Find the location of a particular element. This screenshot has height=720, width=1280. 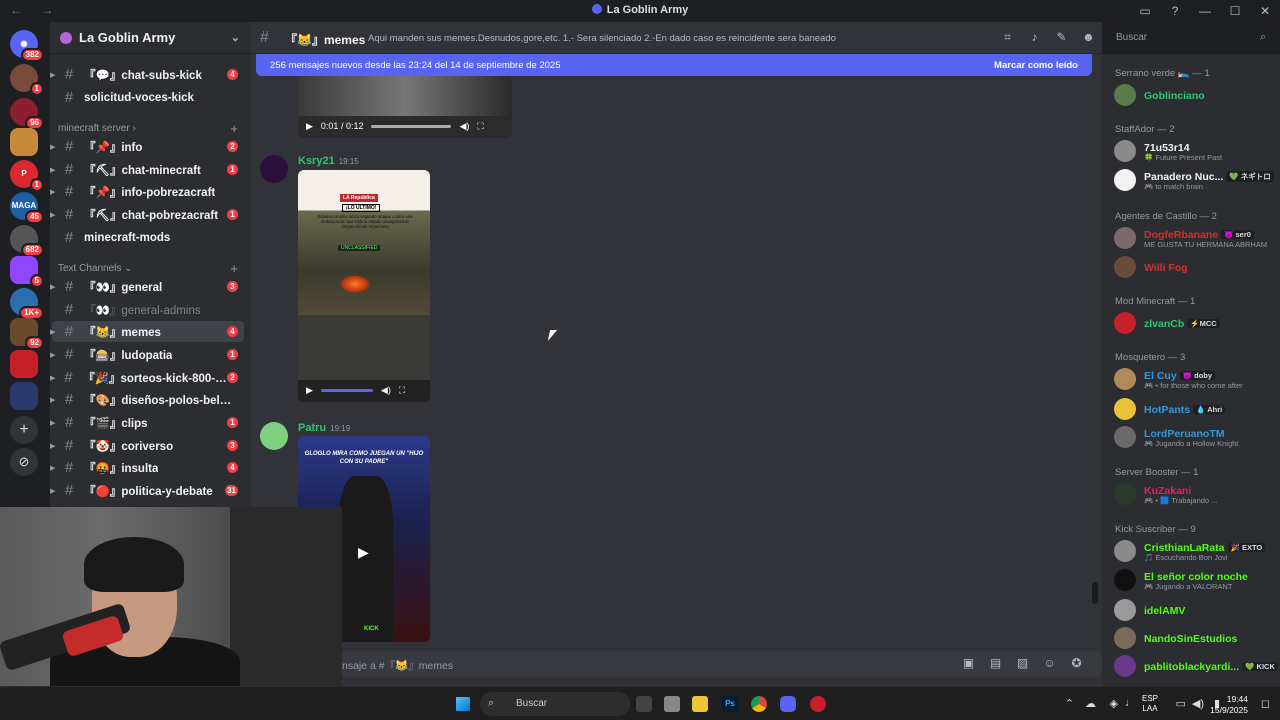

server-icon: 96 is located at coordinates (27, 114).